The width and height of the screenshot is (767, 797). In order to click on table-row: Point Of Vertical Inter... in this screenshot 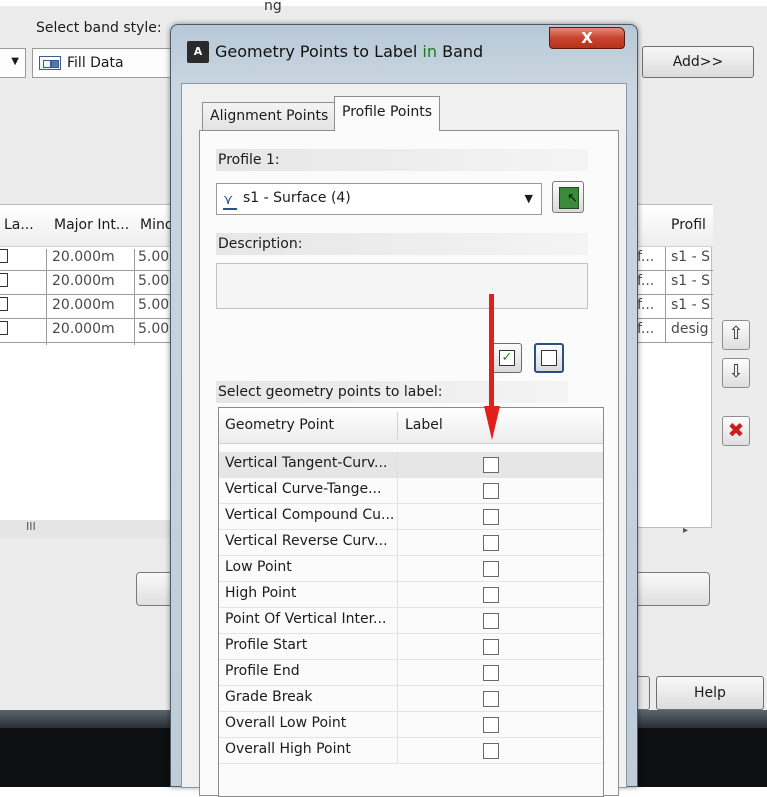, I will do `click(411, 621)`.